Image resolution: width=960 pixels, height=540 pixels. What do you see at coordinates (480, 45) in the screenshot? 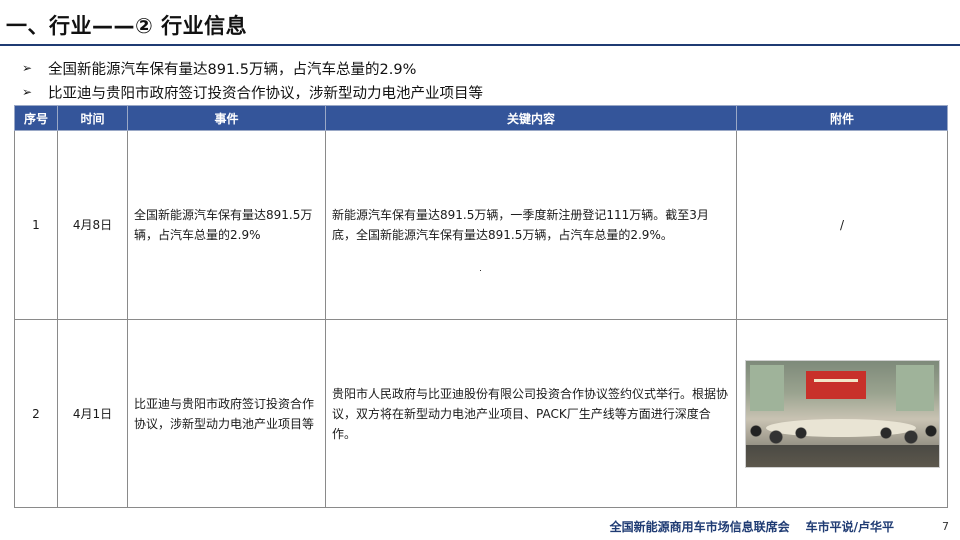
I see `title-divider` at bounding box center [480, 45].